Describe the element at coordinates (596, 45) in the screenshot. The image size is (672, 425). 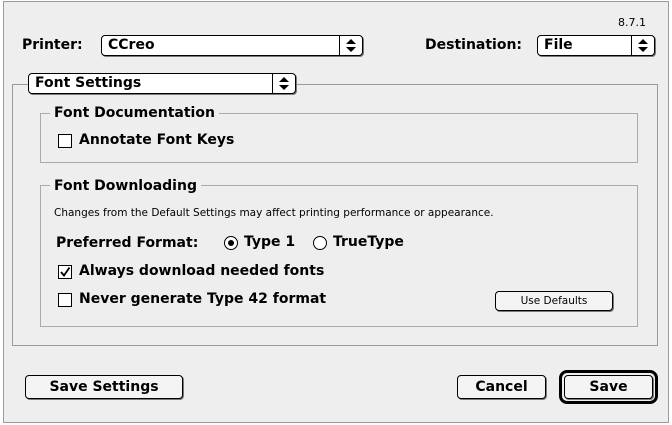
I see `destination-popup: File` at that location.